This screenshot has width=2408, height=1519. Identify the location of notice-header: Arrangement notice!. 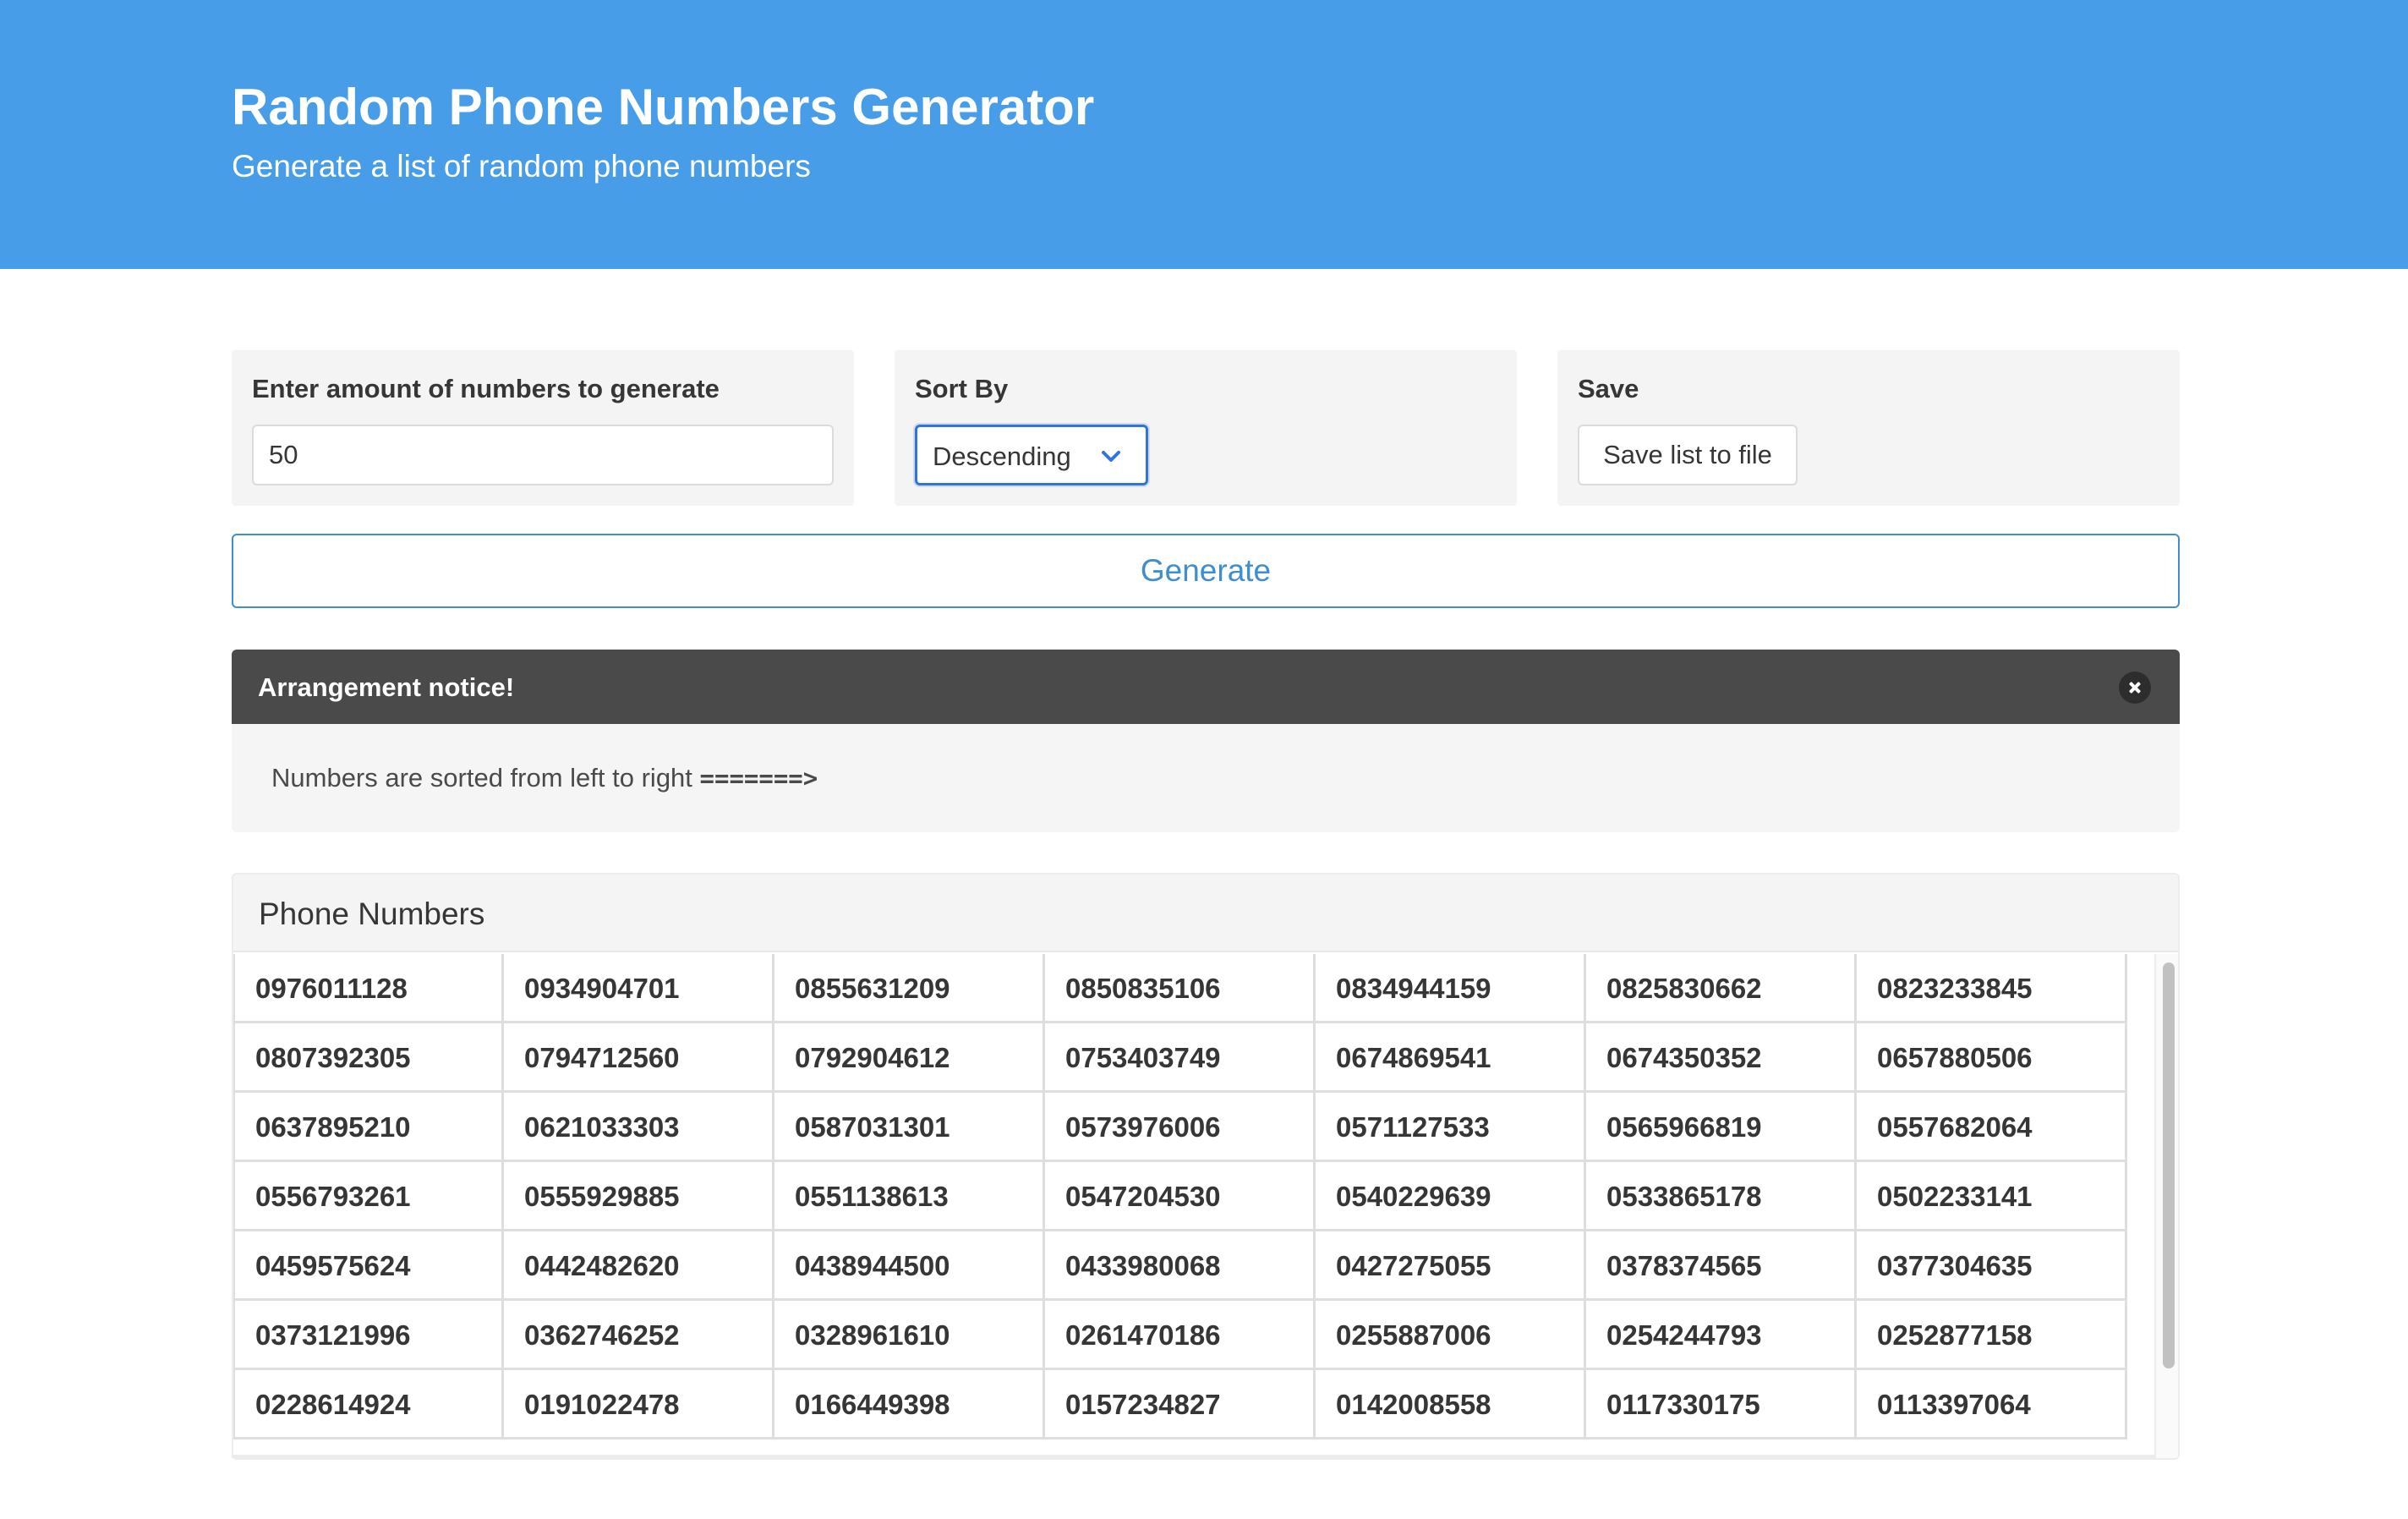
(1206, 687).